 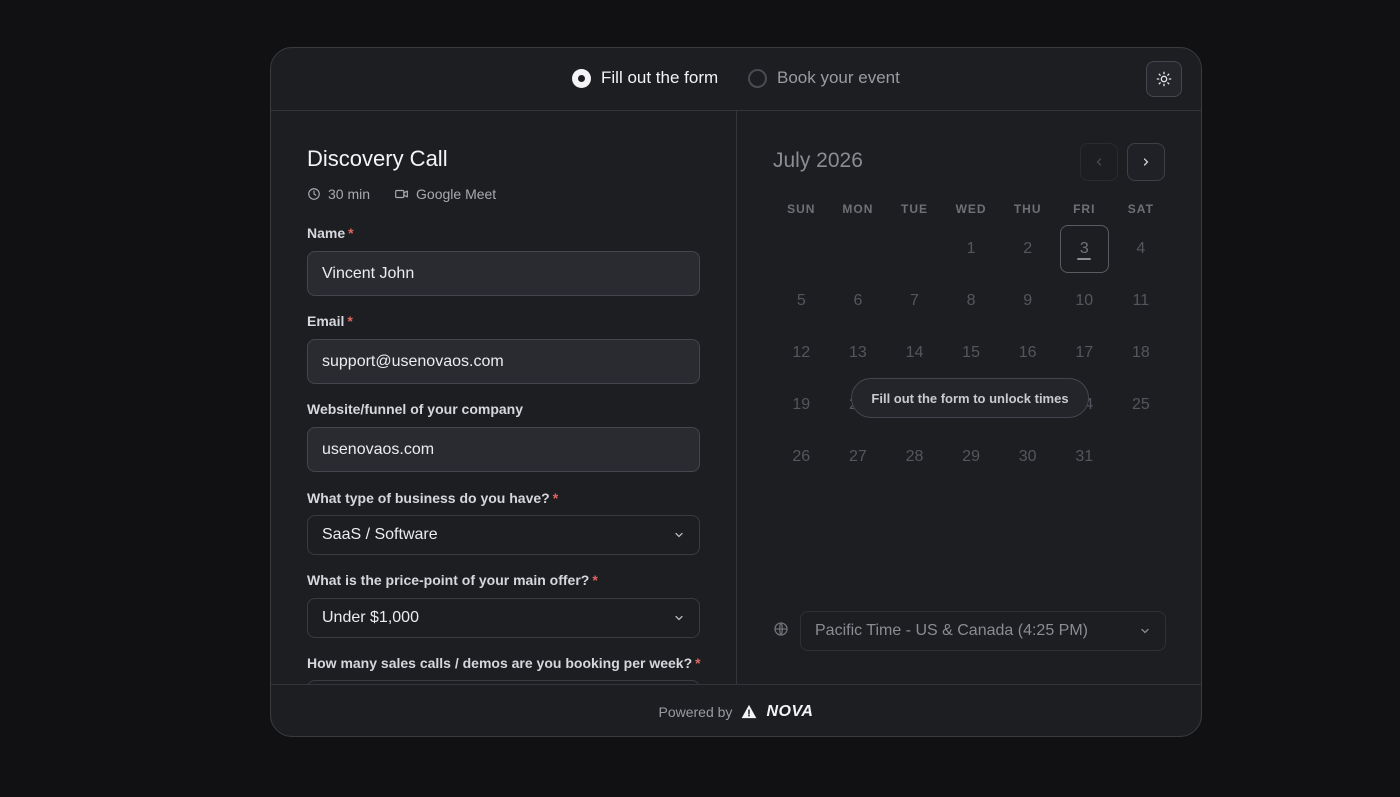 I want to click on nova-brand: NOVA, so click(x=790, y=711).